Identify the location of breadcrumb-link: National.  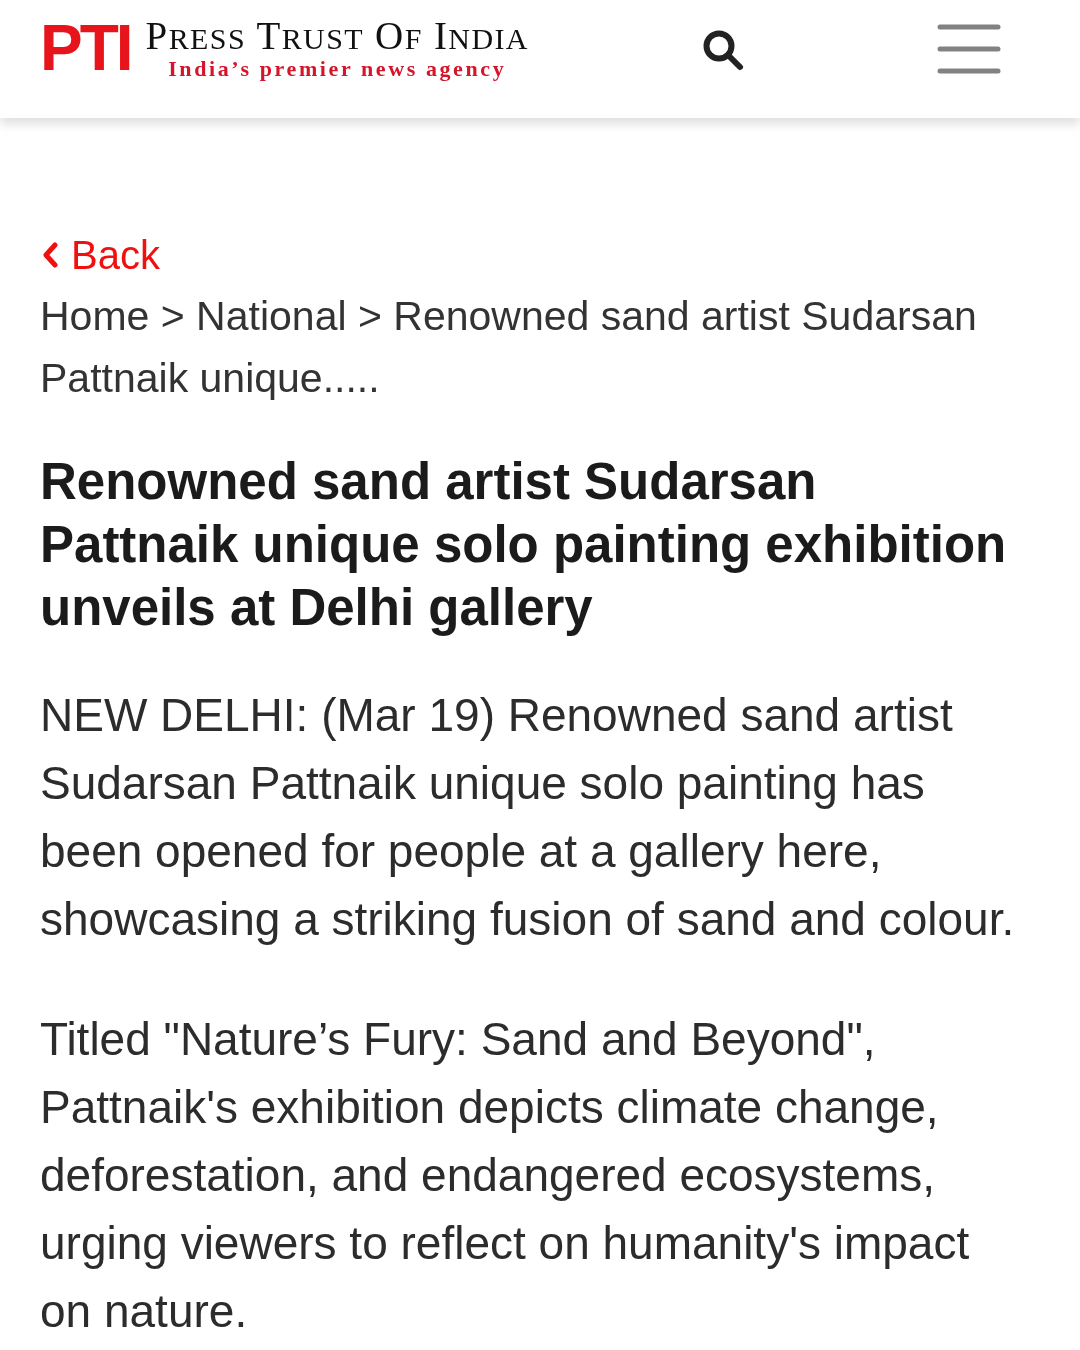
(271, 316).